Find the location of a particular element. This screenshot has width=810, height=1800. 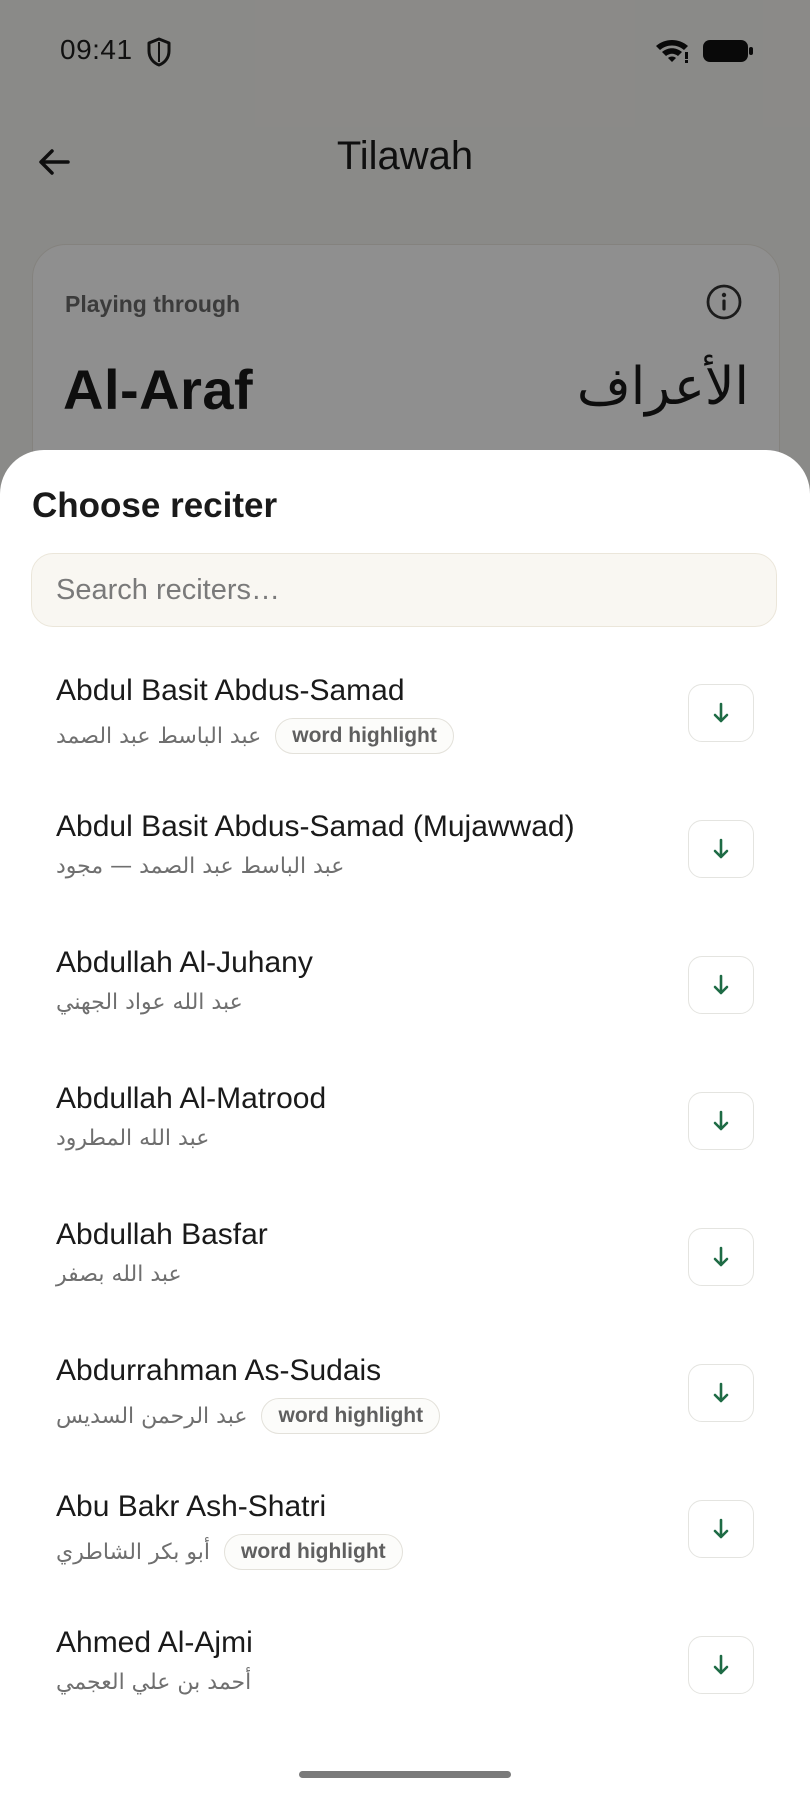

reciter-arabic-name: عبد الرحمن السديس is located at coordinates (152, 1416).